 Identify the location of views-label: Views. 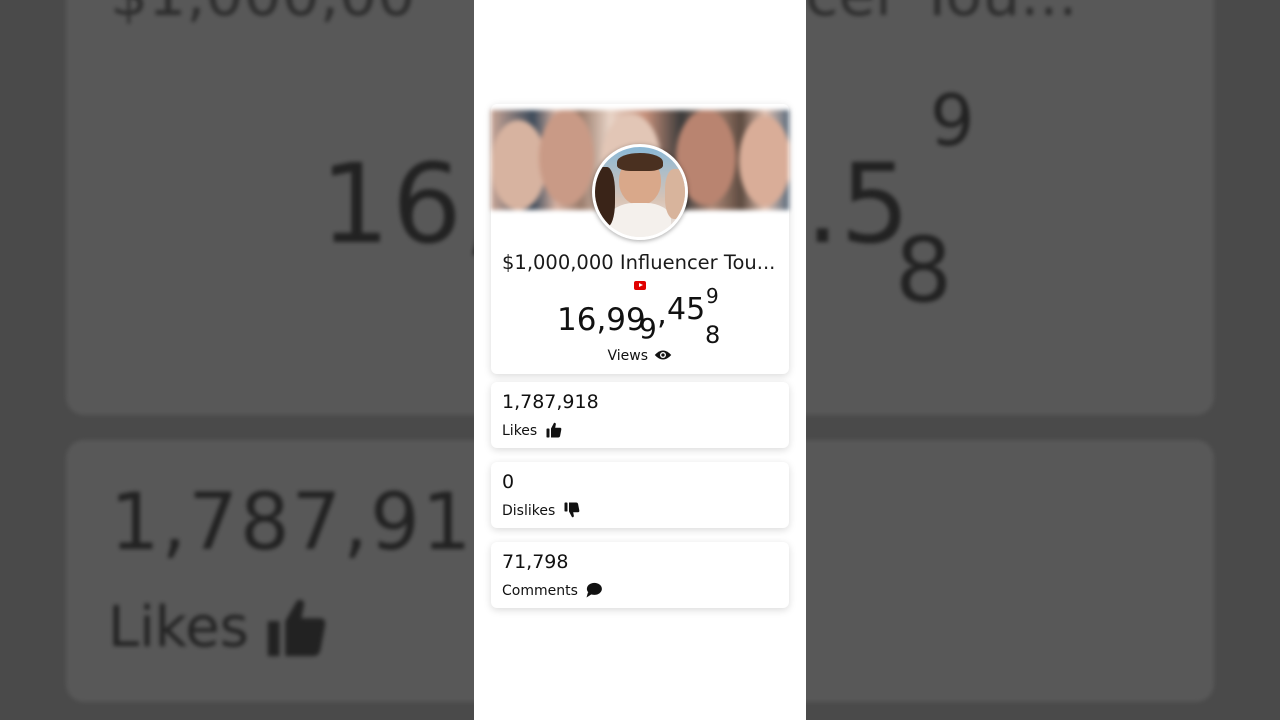
(640, 356).